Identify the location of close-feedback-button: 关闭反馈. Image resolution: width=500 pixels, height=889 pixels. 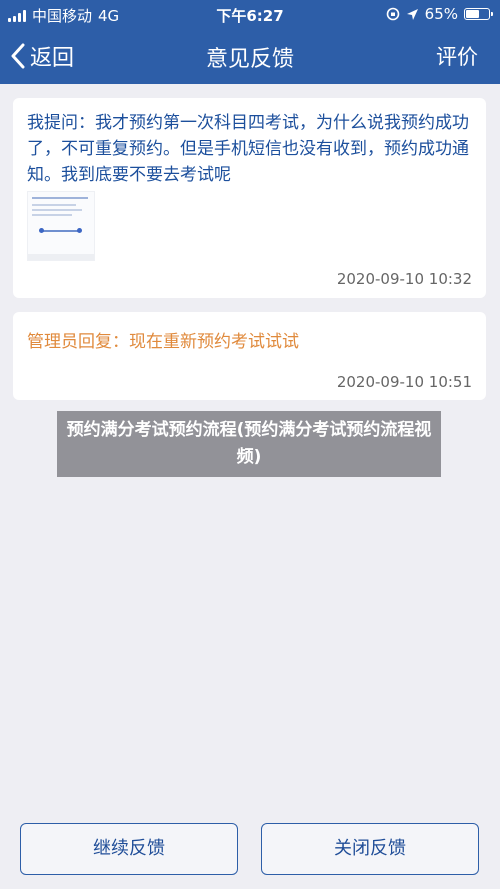
(370, 849).